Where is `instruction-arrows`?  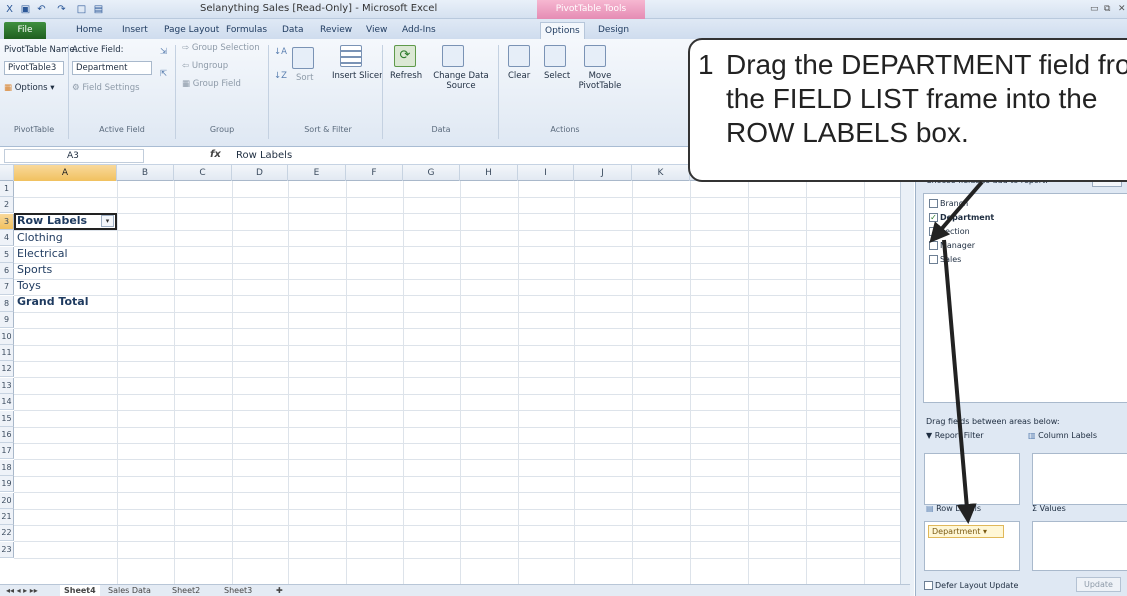 instruction-arrows is located at coordinates (956, 352).